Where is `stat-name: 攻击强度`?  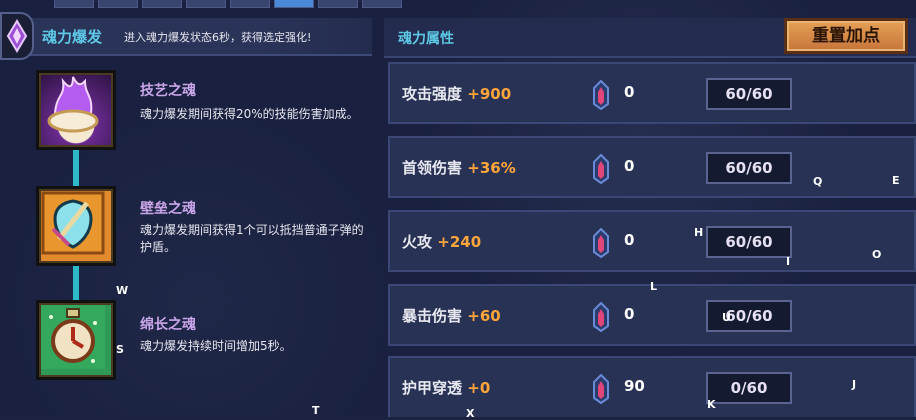
stat-name: 攻击强度 is located at coordinates (432, 94).